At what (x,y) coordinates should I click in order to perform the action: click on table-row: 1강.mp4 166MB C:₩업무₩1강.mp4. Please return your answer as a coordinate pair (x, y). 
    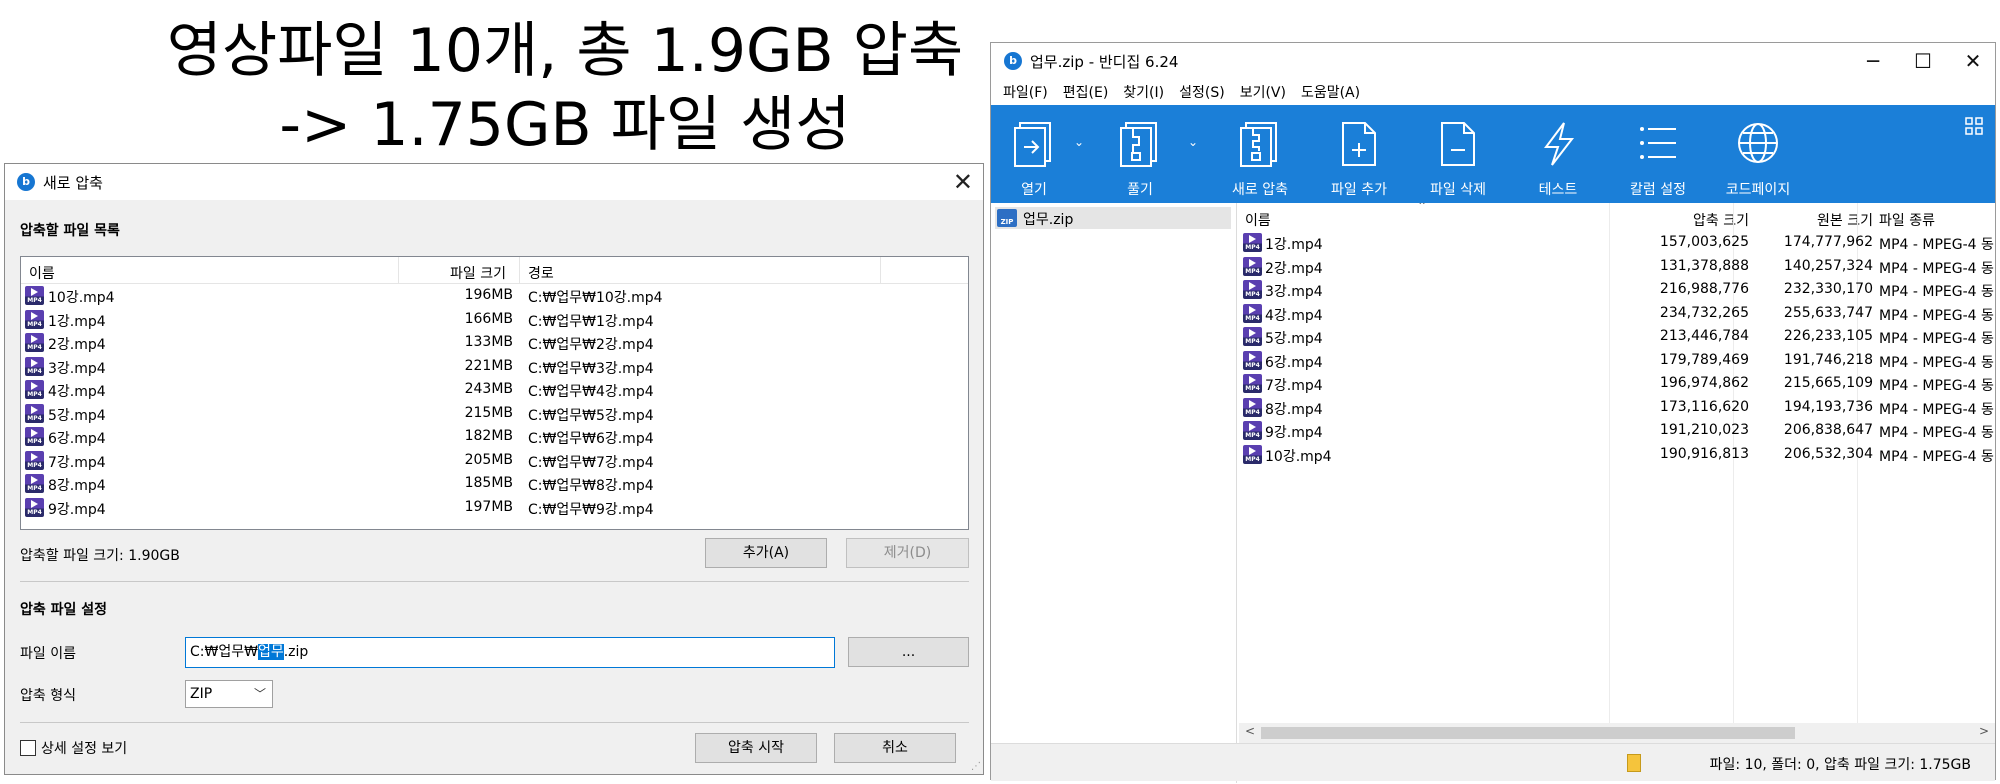
    Looking at the image, I should click on (494, 320).